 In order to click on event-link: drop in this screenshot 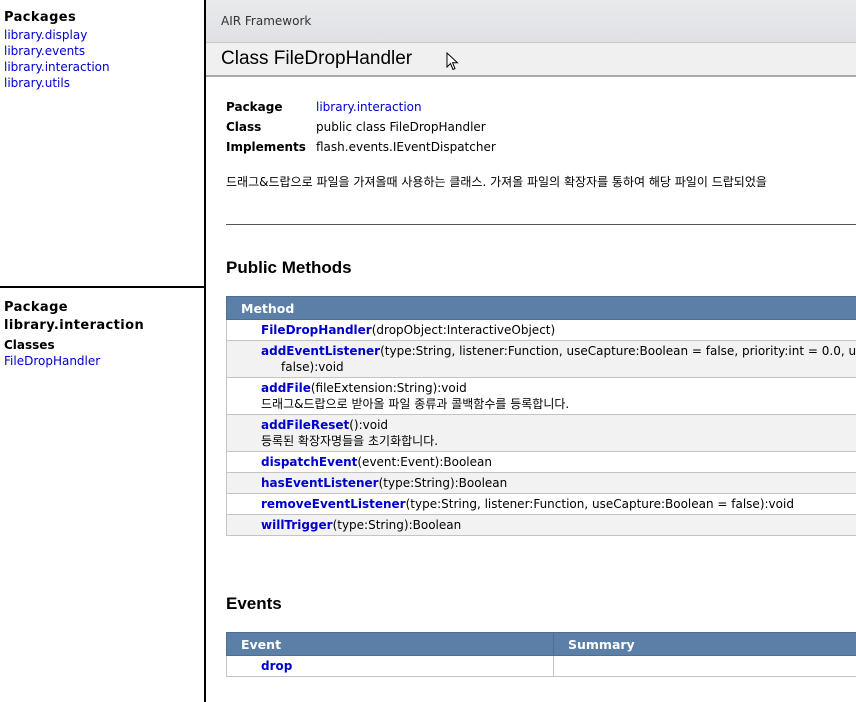, I will do `click(276, 666)`.